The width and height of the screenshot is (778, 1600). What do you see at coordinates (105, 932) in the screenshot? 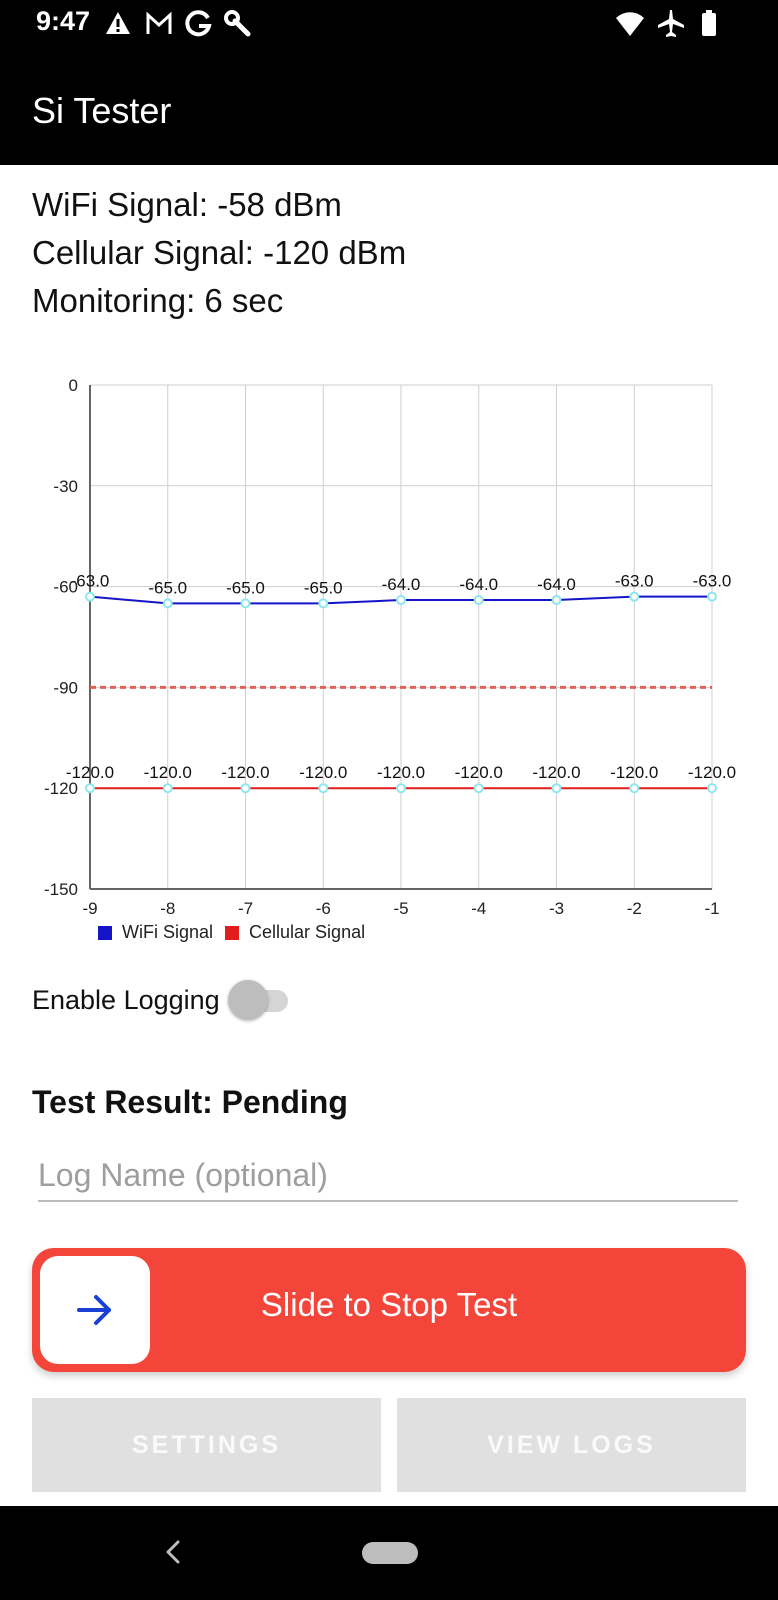
I see `legend-swatch-wifi` at bounding box center [105, 932].